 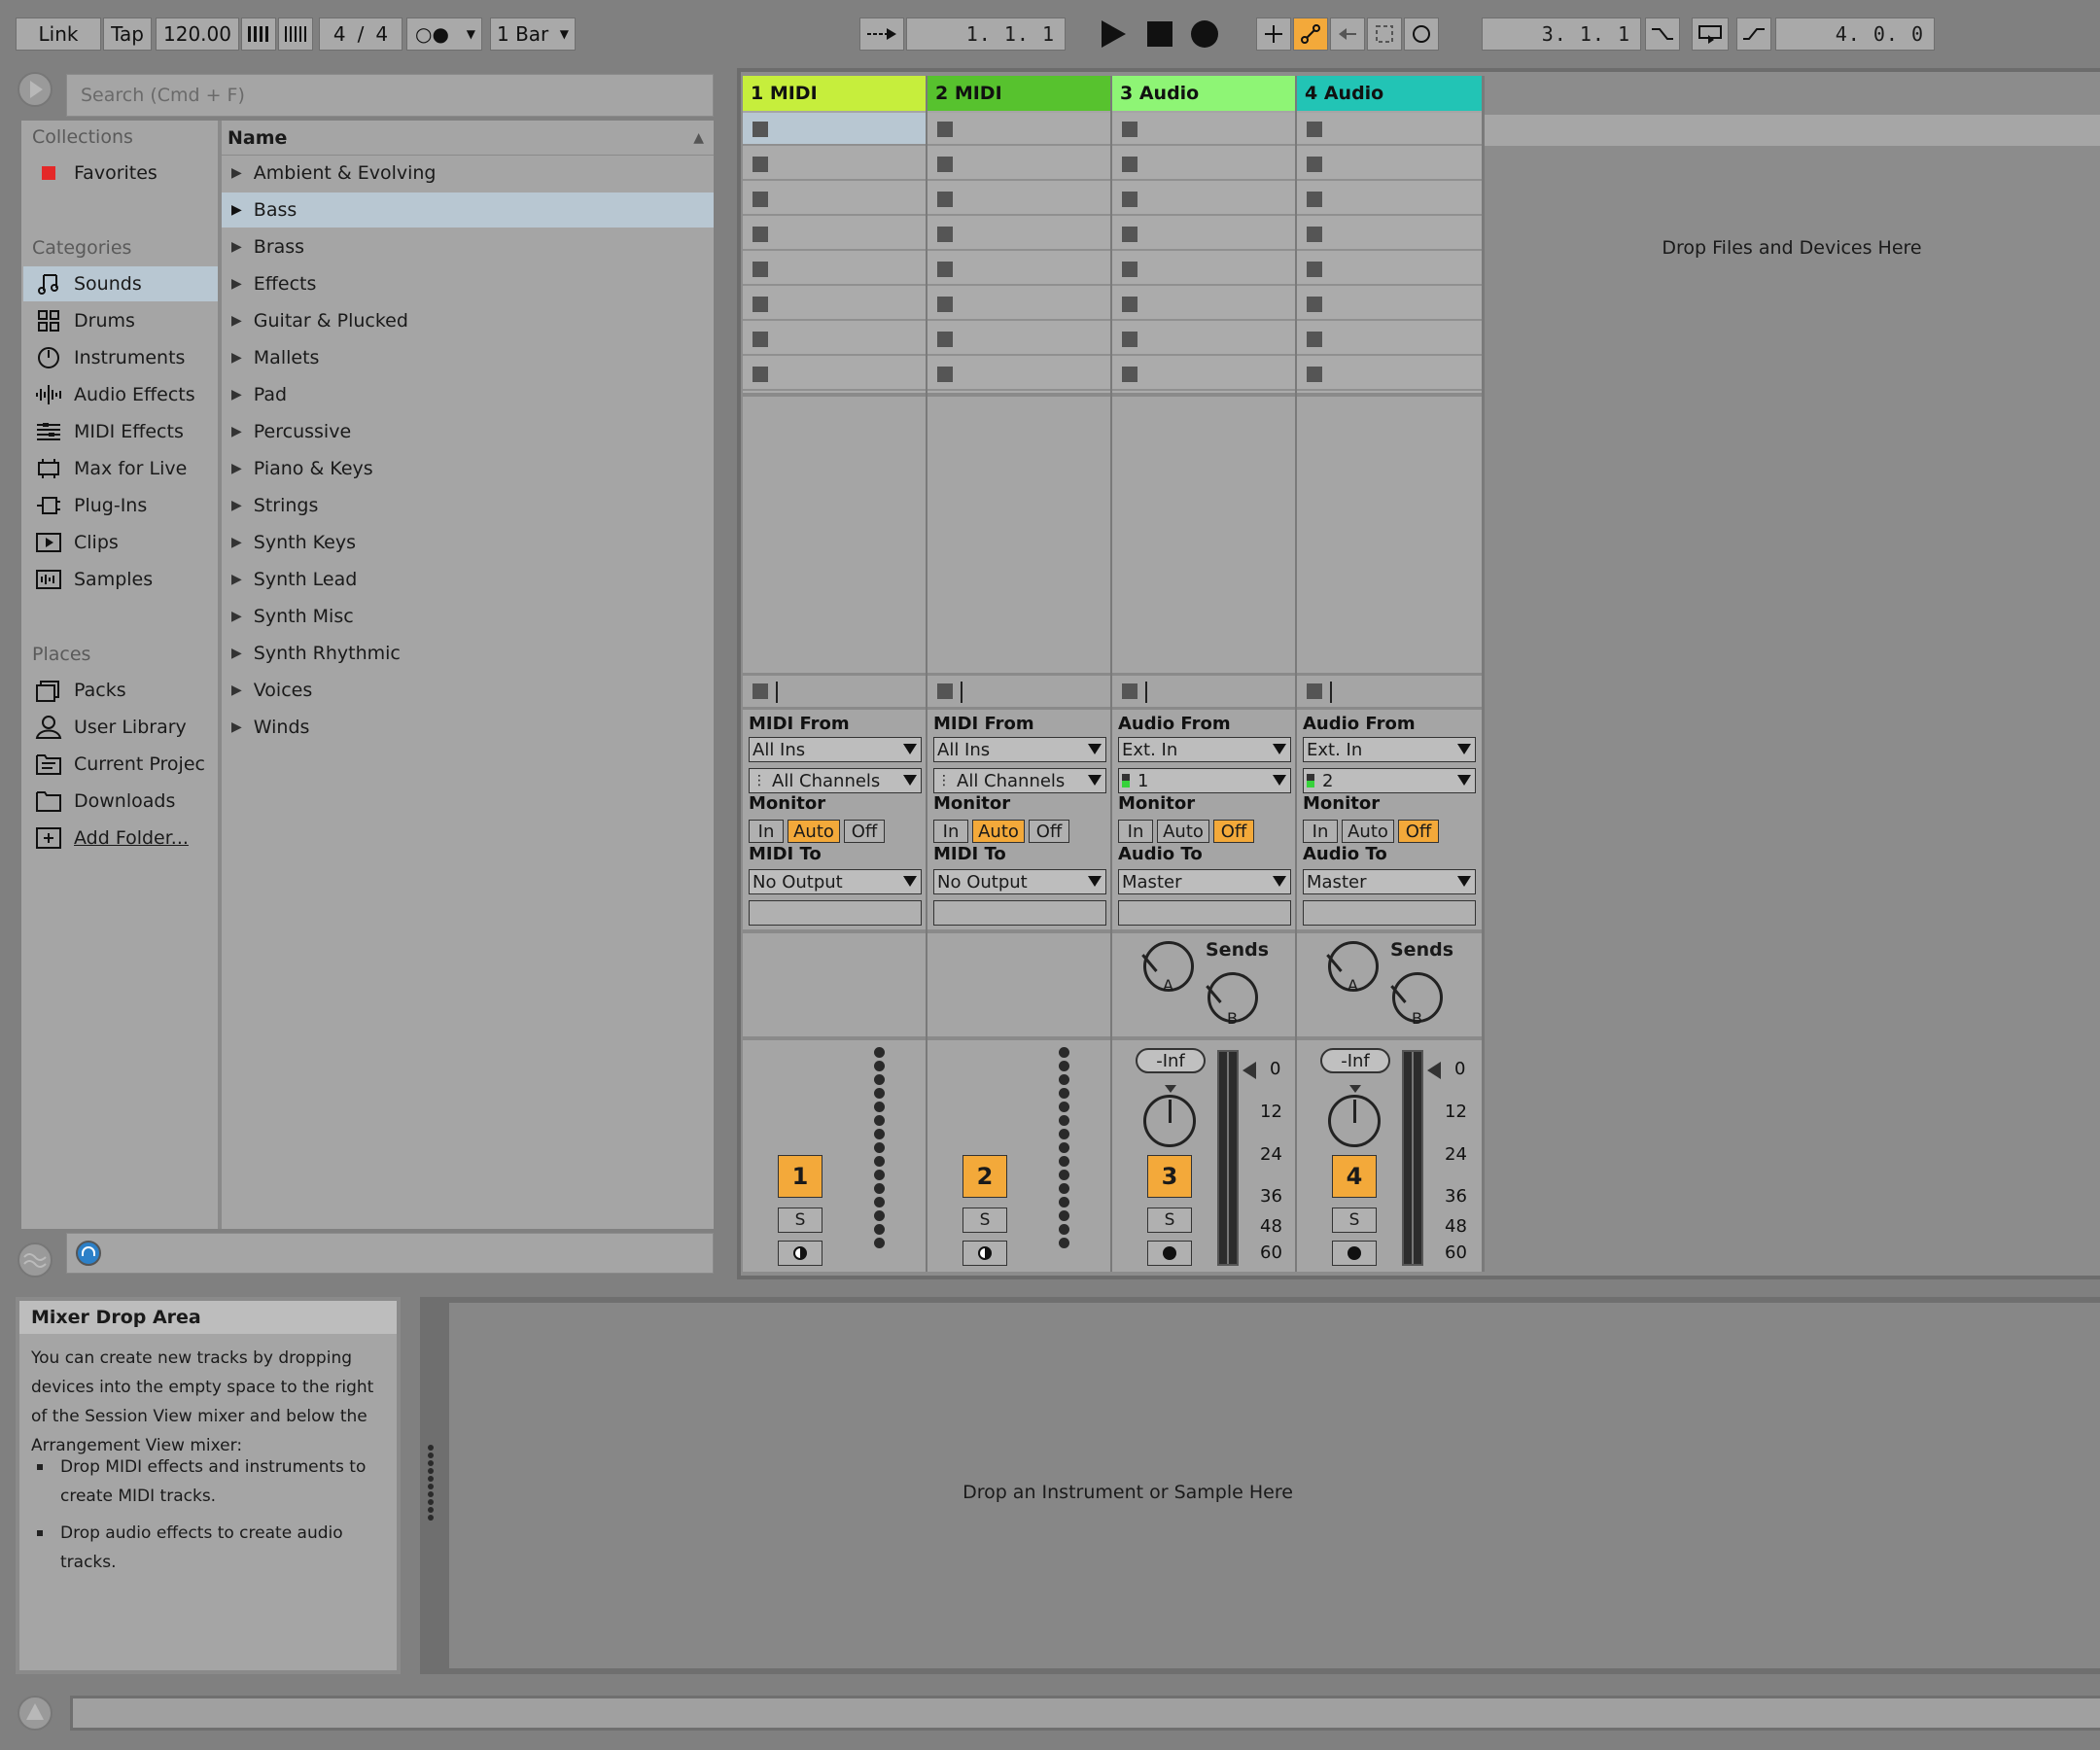 I want to click on link-button: Link, so click(x=58, y=34).